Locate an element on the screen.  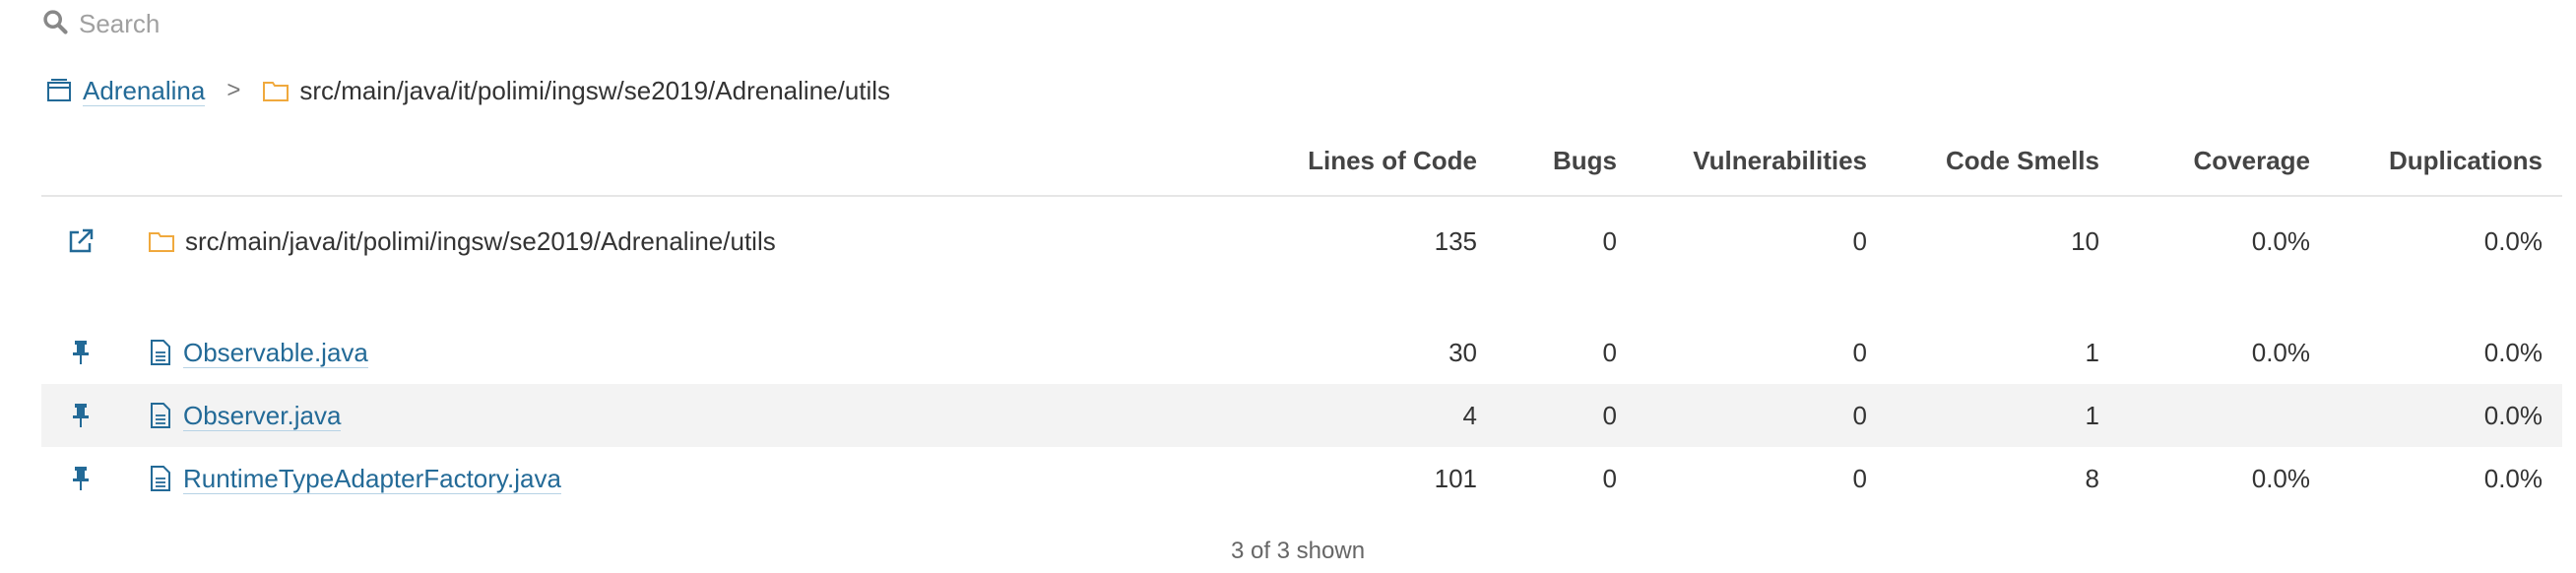
column-header-duplications: Duplications is located at coordinates (2466, 161).